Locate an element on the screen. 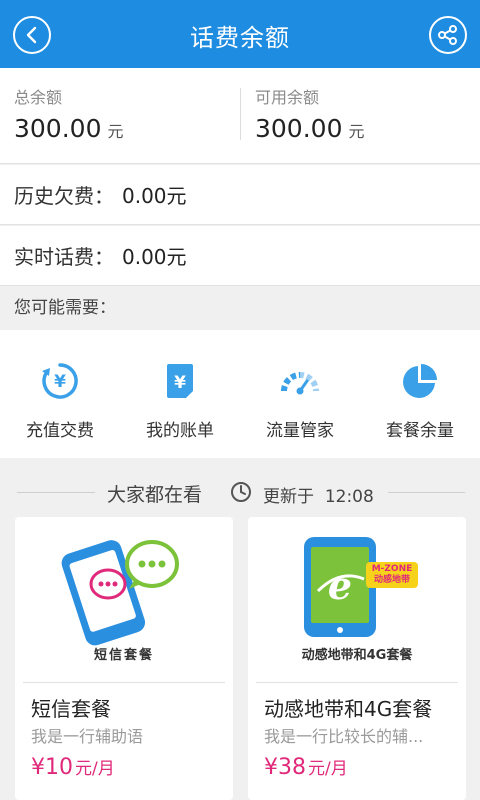 The height and width of the screenshot is (800, 480). mzone-4g-plan-price-amount: ¥38 is located at coordinates (285, 767).